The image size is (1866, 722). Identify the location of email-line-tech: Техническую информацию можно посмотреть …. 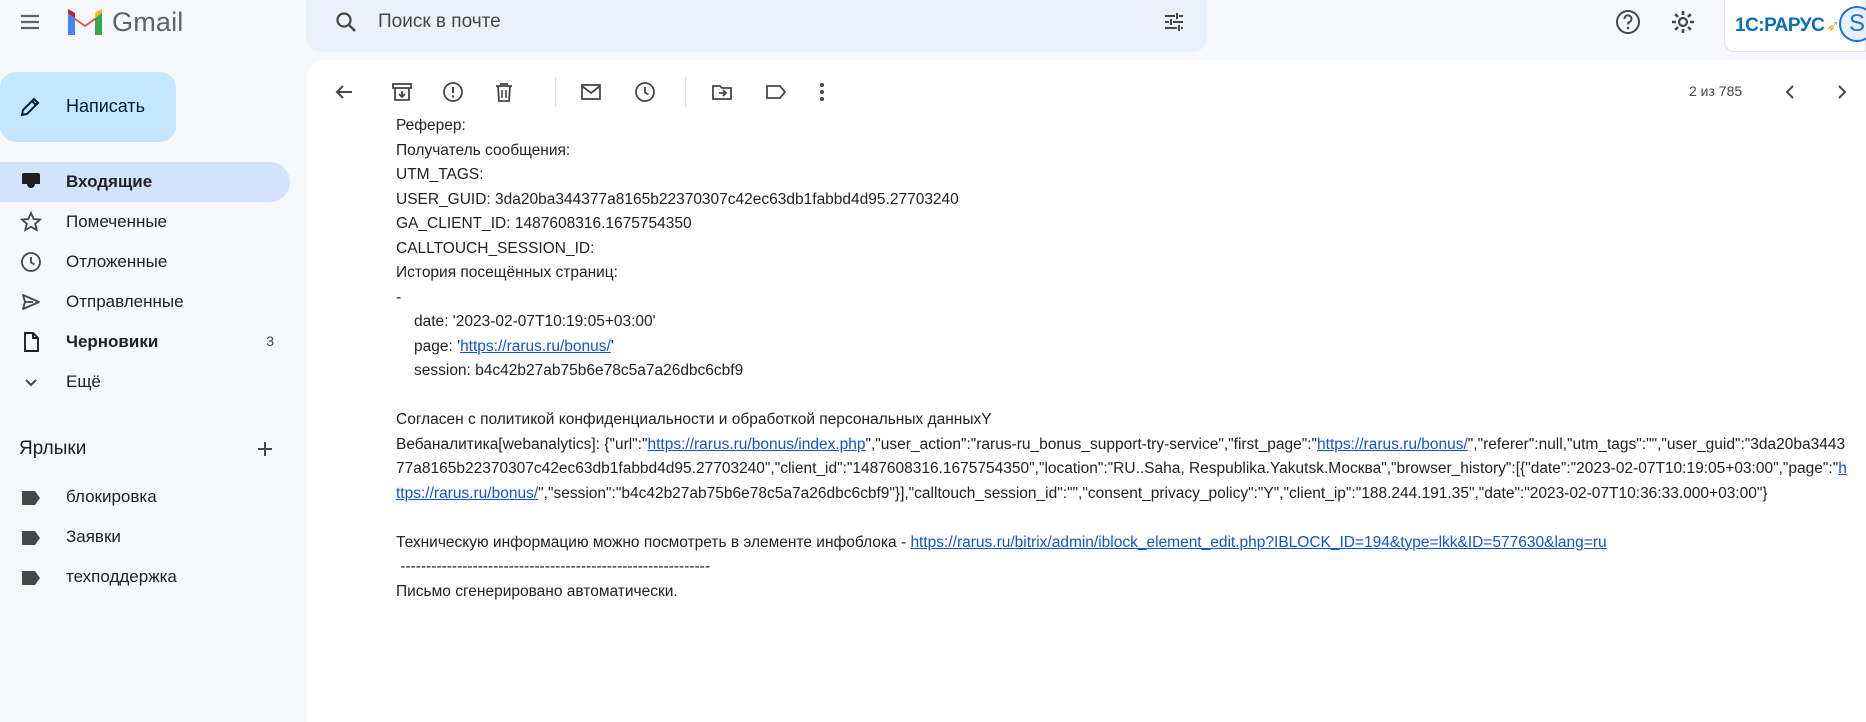
(1131, 543).